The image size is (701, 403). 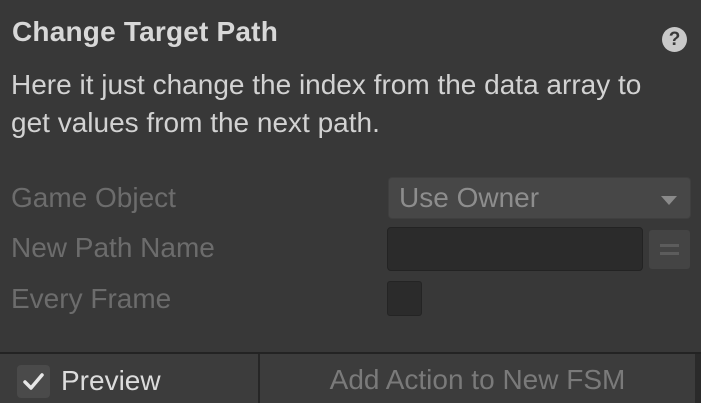 I want to click on equals-icon-lower, so click(x=669, y=253).